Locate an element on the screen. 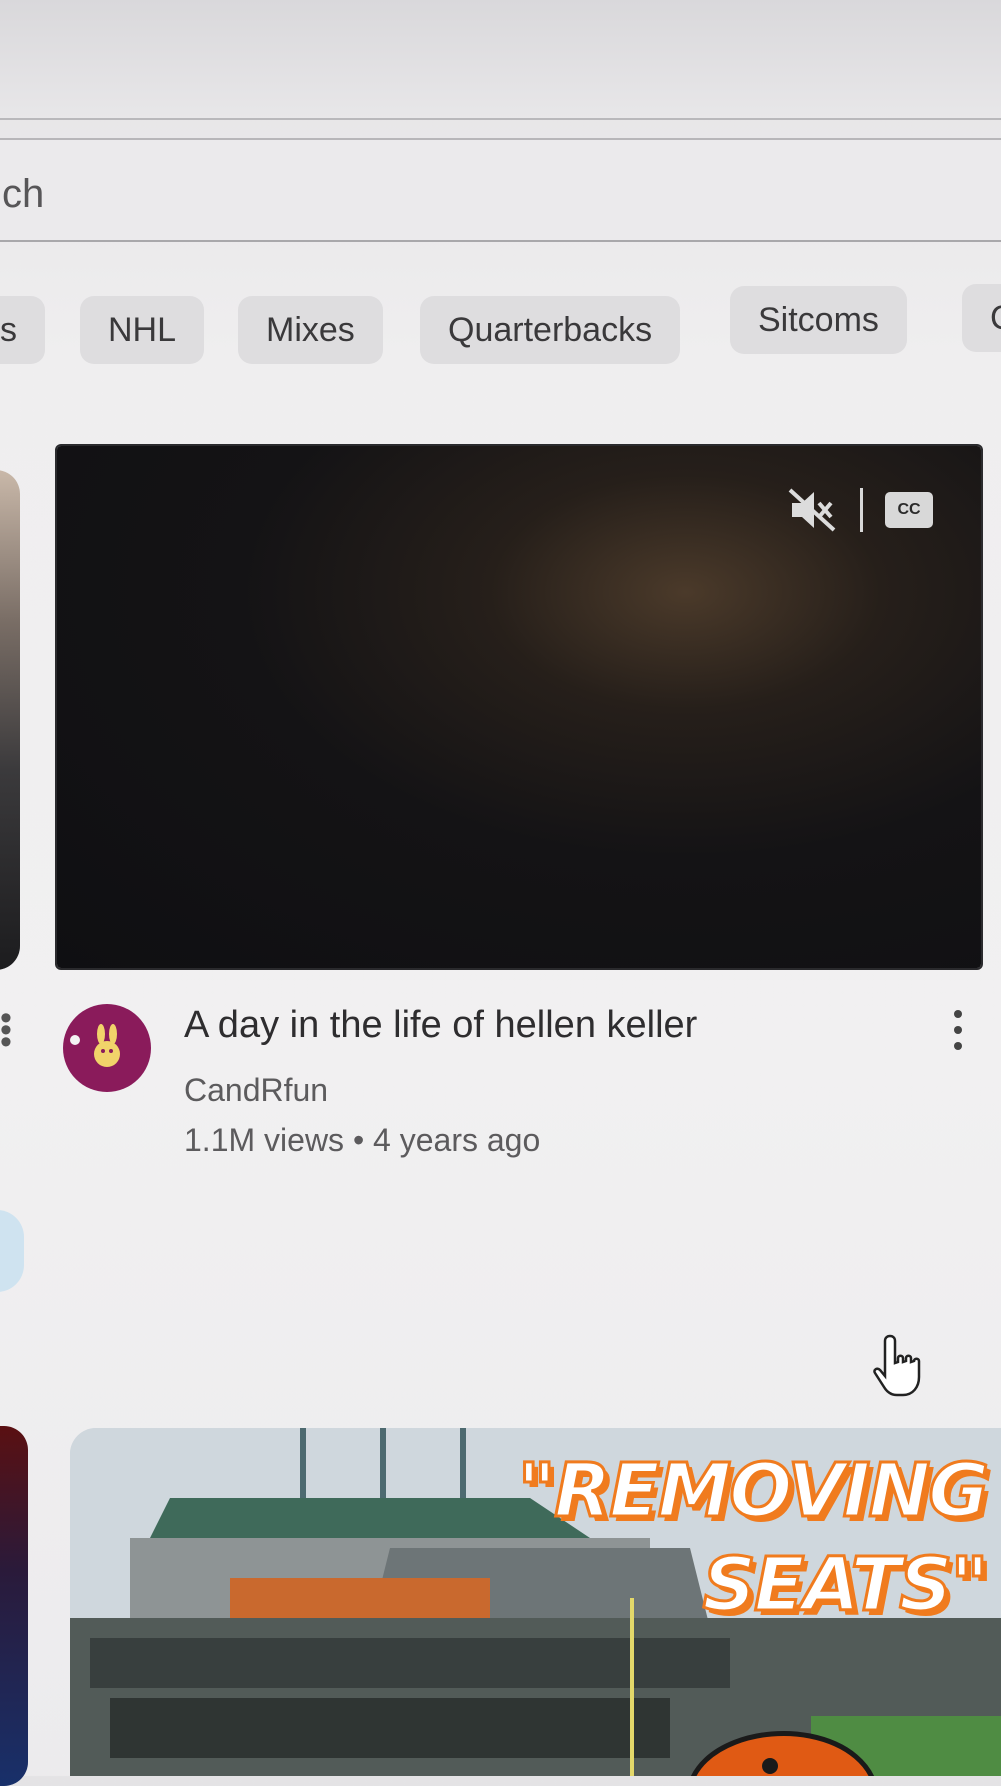 This screenshot has height=1786, width=1001. captions-button: CC is located at coordinates (909, 510).